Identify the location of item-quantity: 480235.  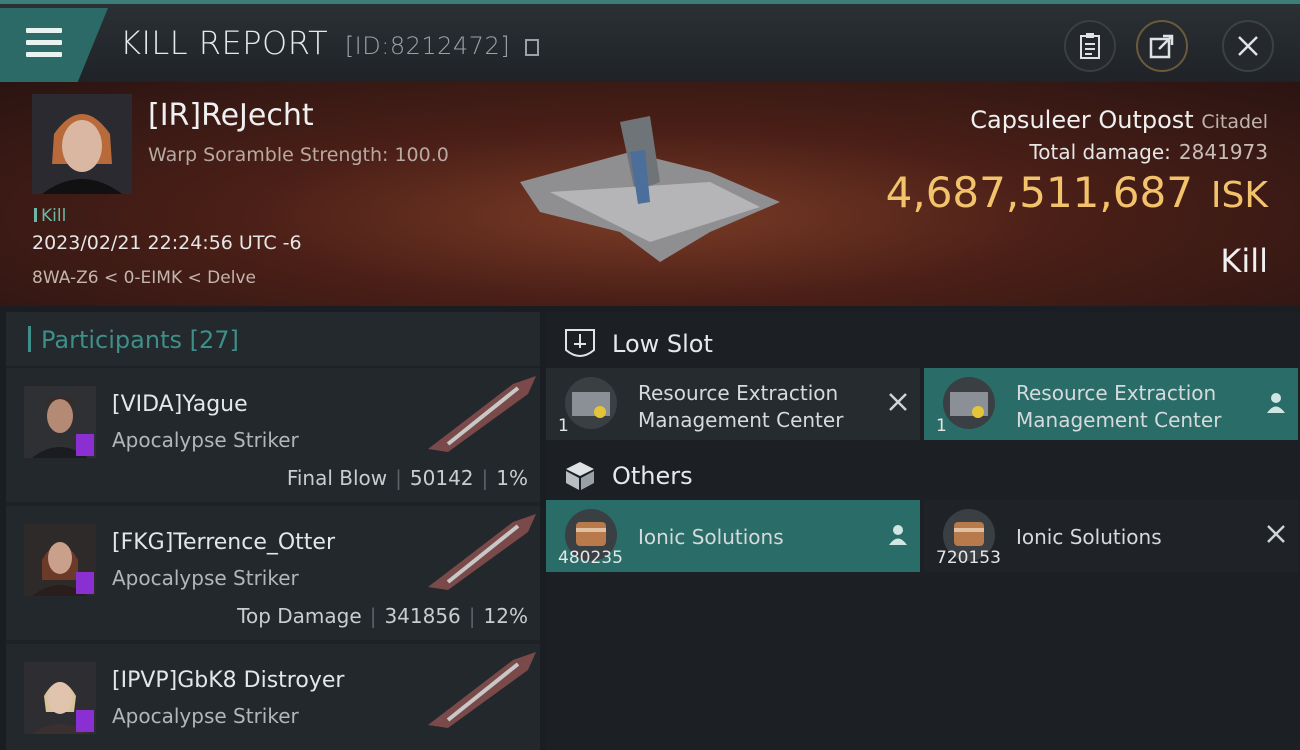
(590, 558).